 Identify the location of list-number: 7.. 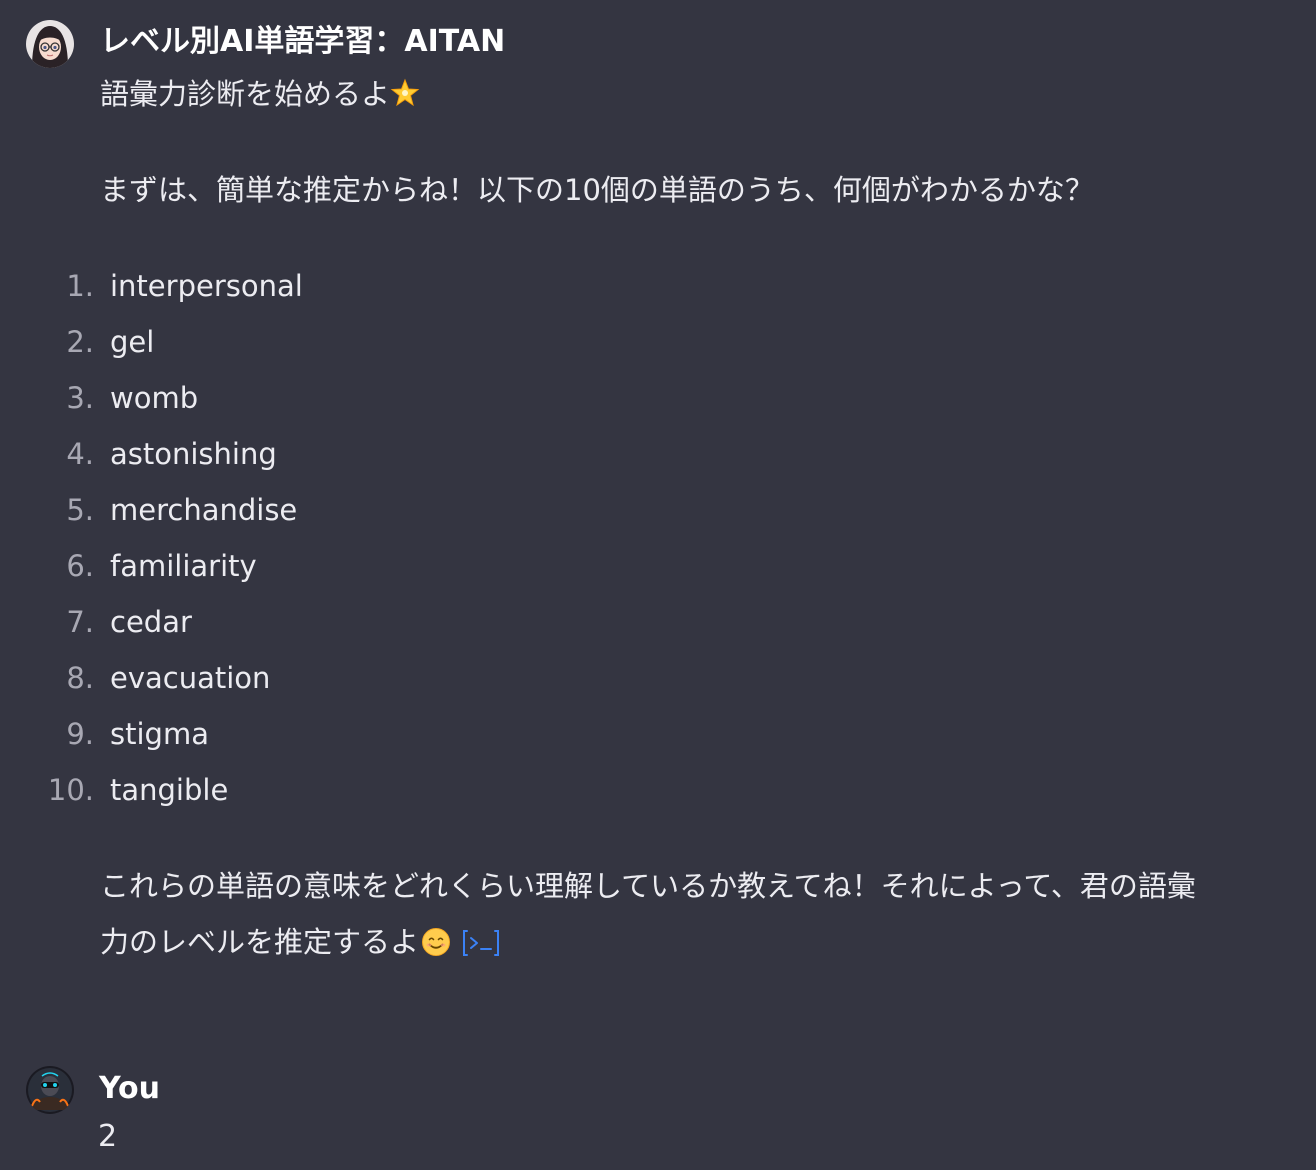
(80, 622).